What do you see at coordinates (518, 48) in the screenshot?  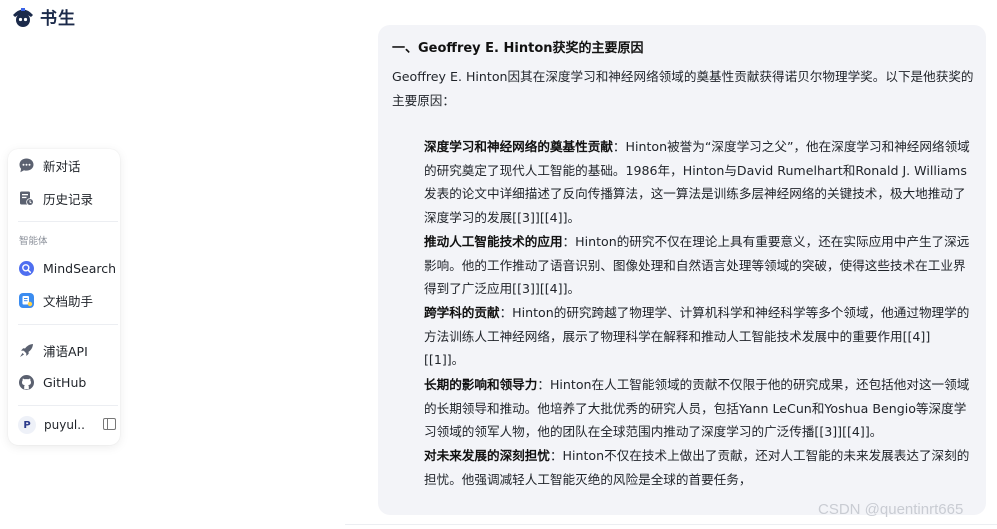 I see `message-heading: 一、Geoffrey E. Hinton获奖的主要原因` at bounding box center [518, 48].